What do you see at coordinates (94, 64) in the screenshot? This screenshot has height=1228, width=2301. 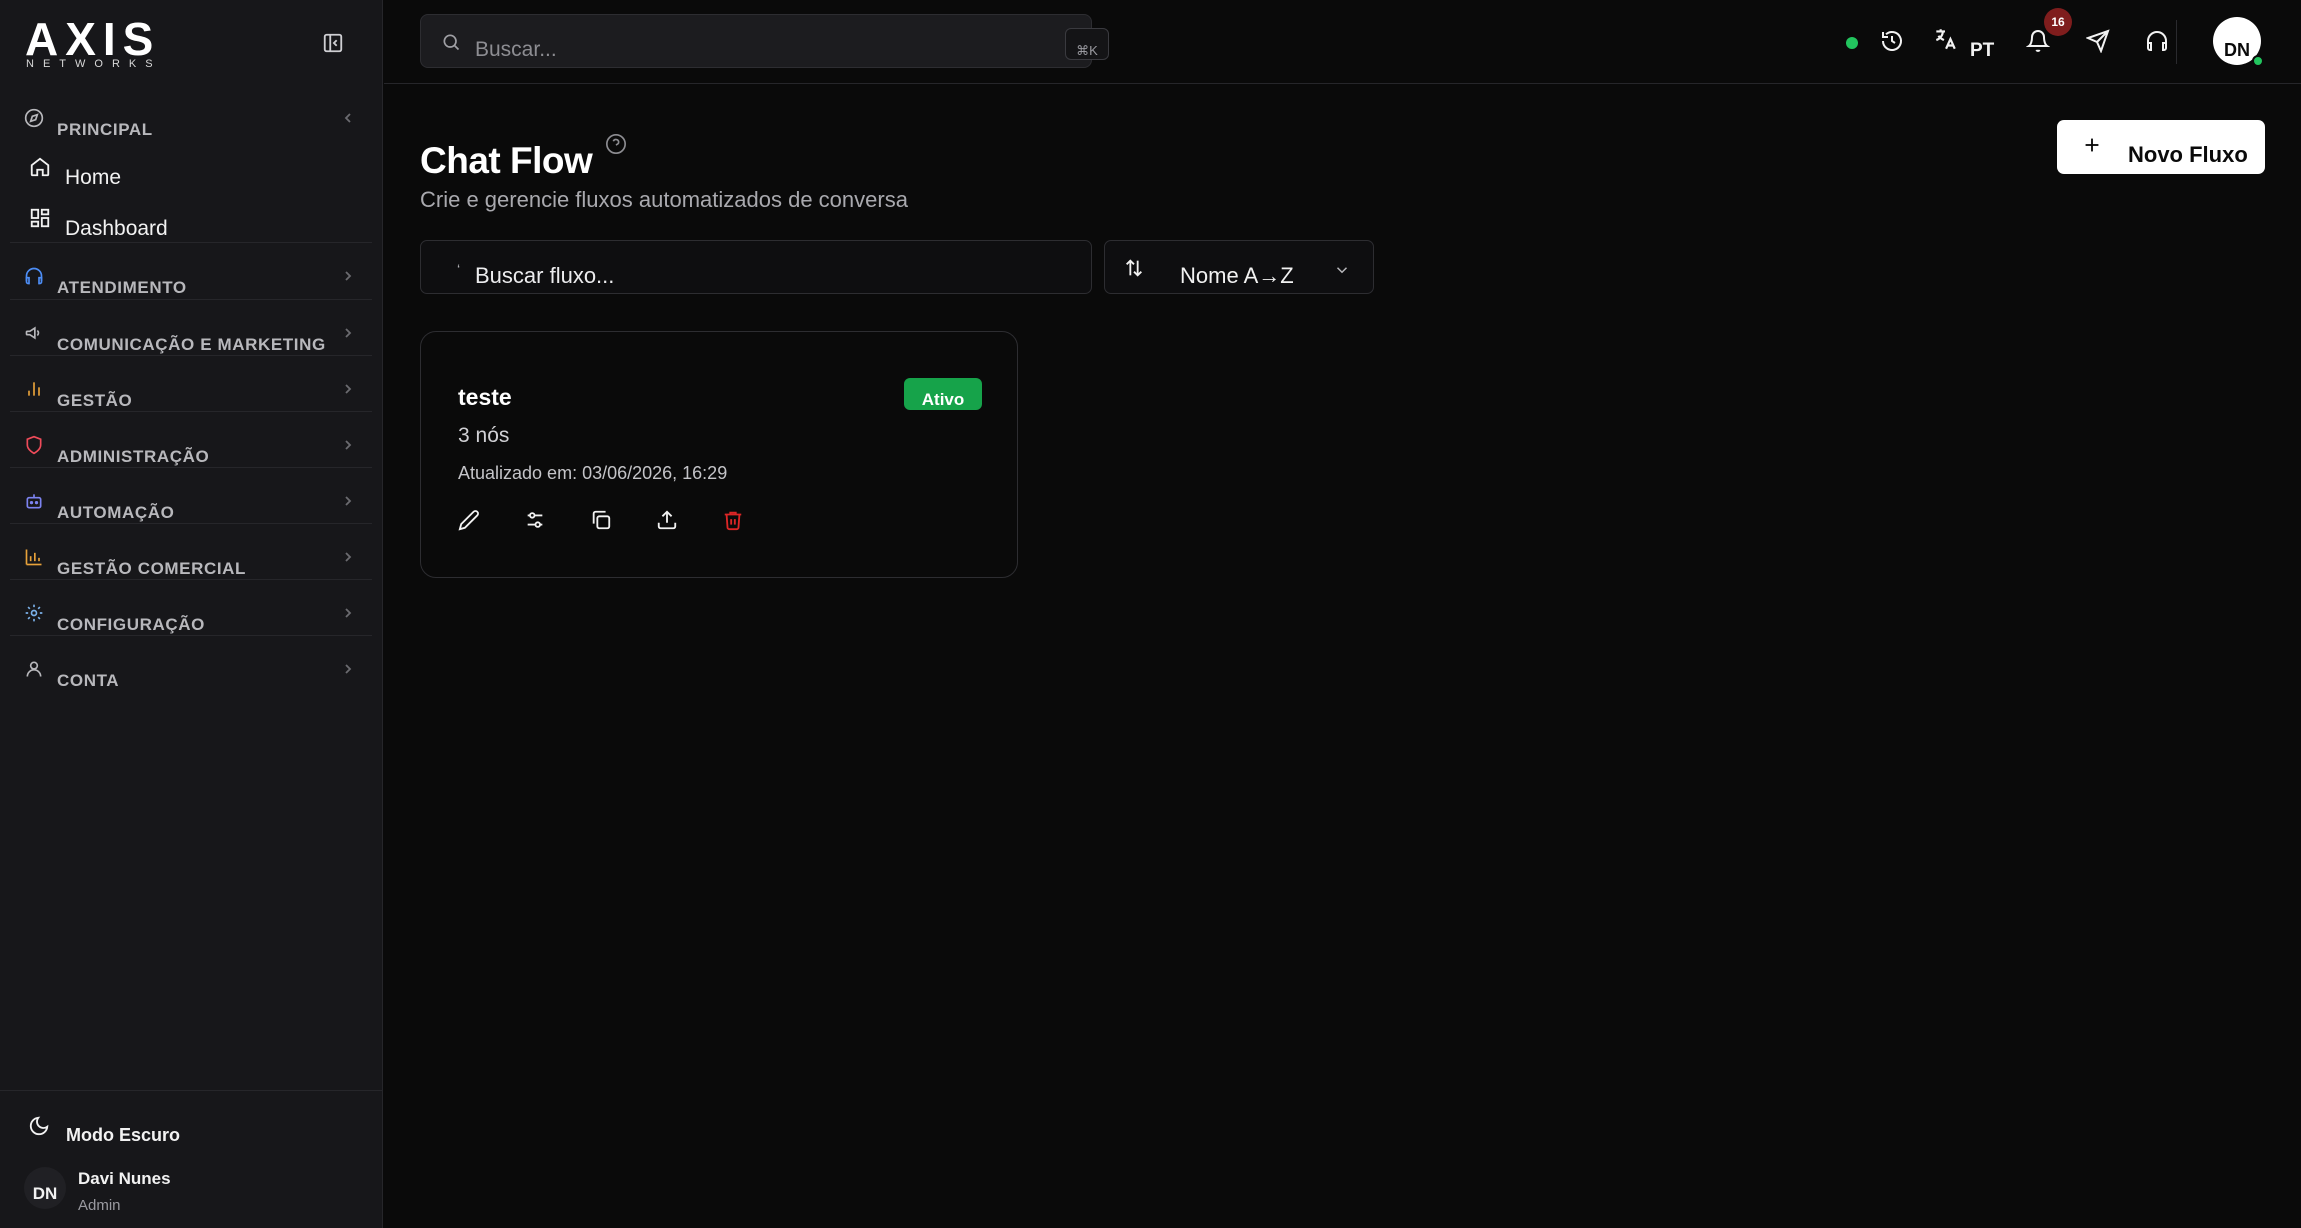 I see `logo-sub-text: NETWORKS` at bounding box center [94, 64].